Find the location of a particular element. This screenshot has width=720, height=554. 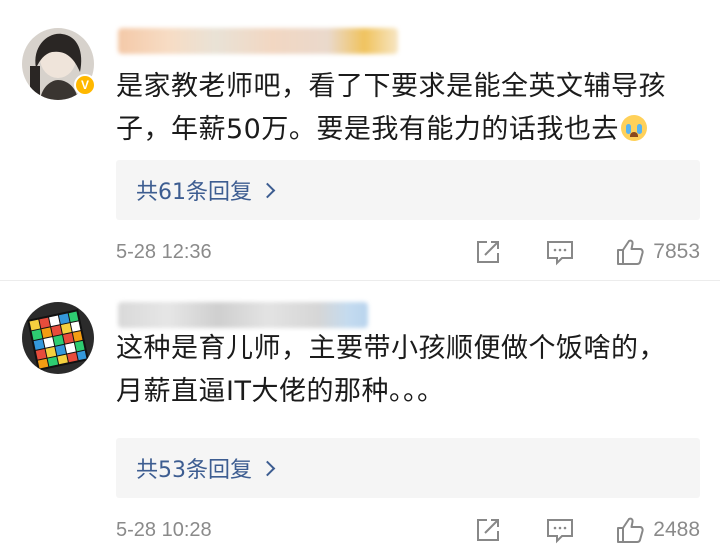

comment-text-line: 这种是育儿师，主要带小孩顺便做个饭啥的， is located at coordinates (391, 348).